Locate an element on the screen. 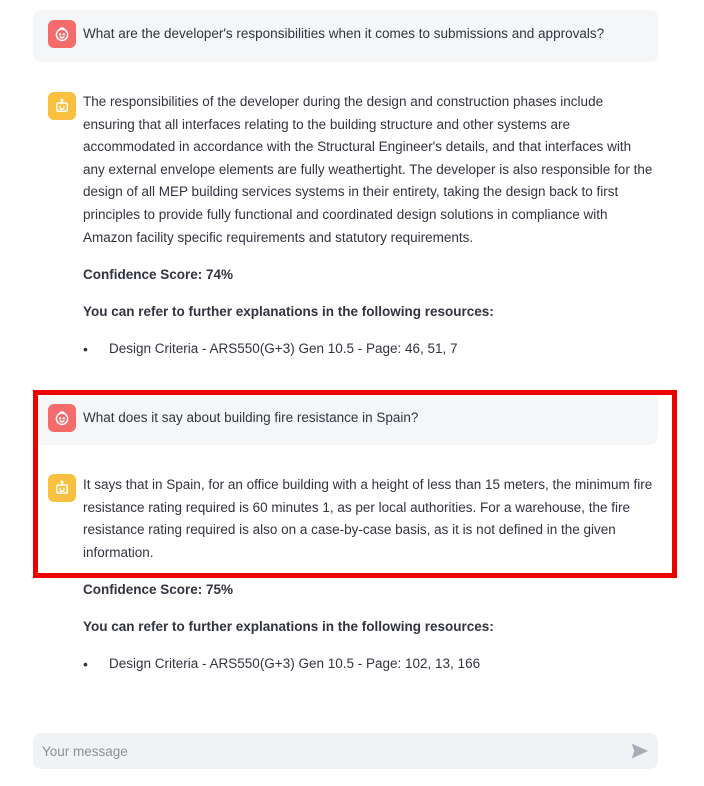  confidence-score: Confidence Score: 74% is located at coordinates (158, 274).